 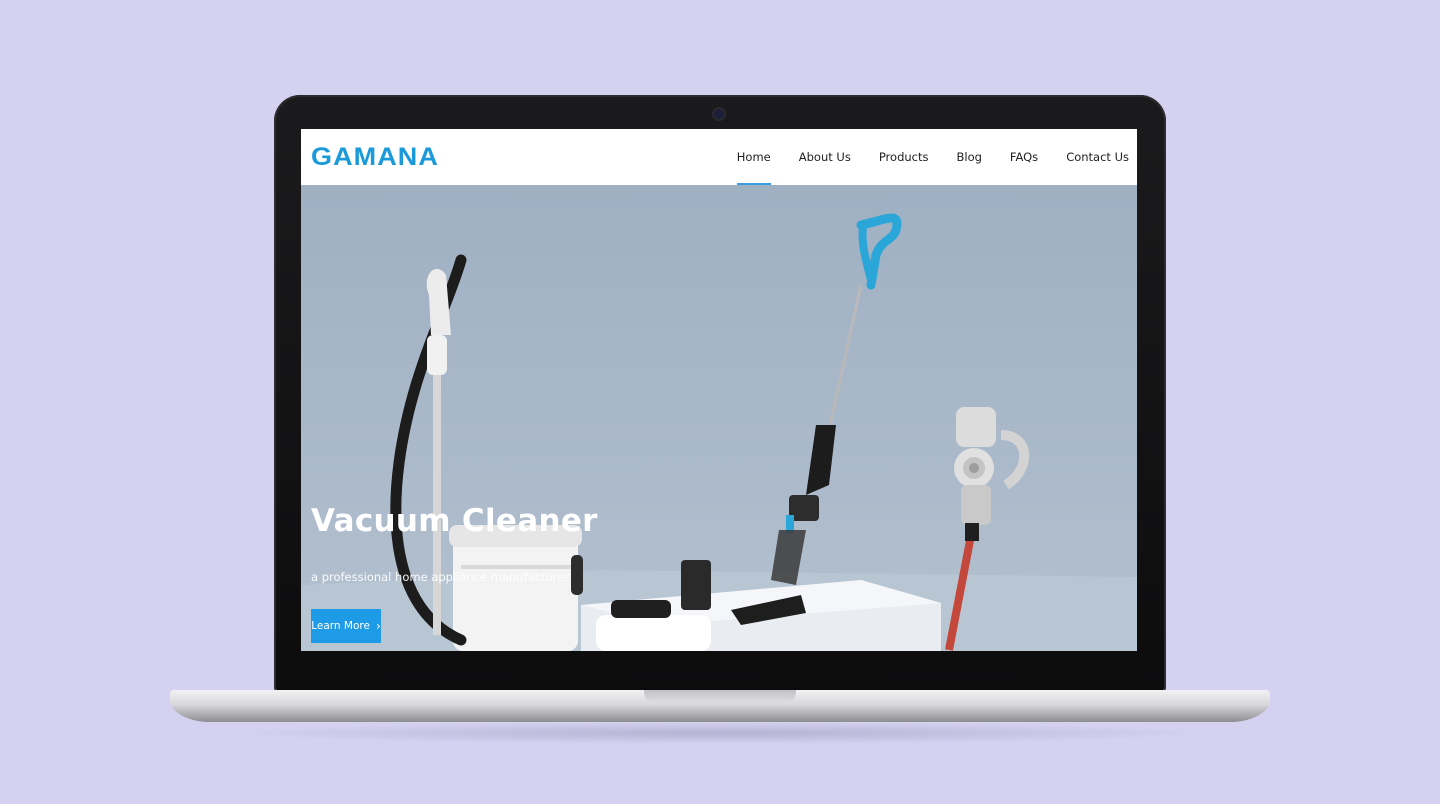 What do you see at coordinates (1097, 157) in the screenshot?
I see `nav-item-contact-us: Contact Us` at bounding box center [1097, 157].